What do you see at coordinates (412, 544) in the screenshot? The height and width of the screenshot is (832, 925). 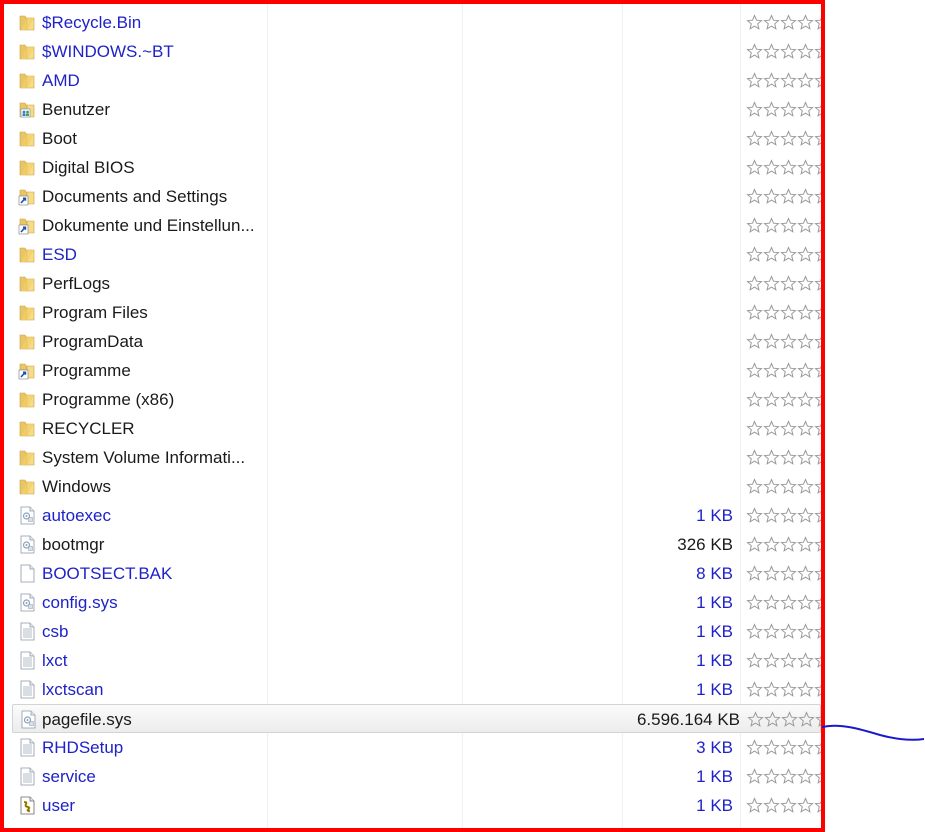 I see `file-row: bootmgr 326 KB` at bounding box center [412, 544].